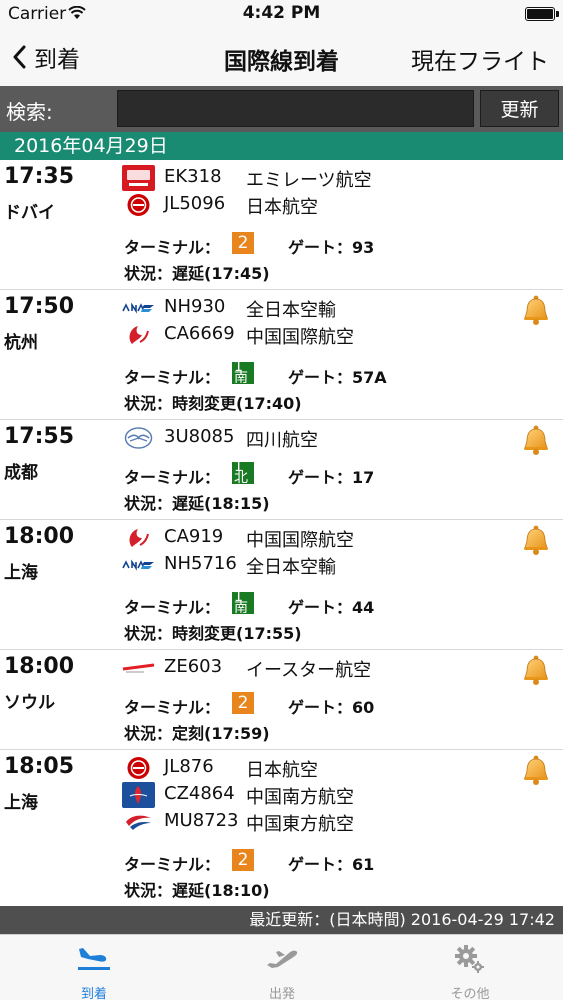  What do you see at coordinates (200, 563) in the screenshot?
I see `flight-number: NH5716` at bounding box center [200, 563].